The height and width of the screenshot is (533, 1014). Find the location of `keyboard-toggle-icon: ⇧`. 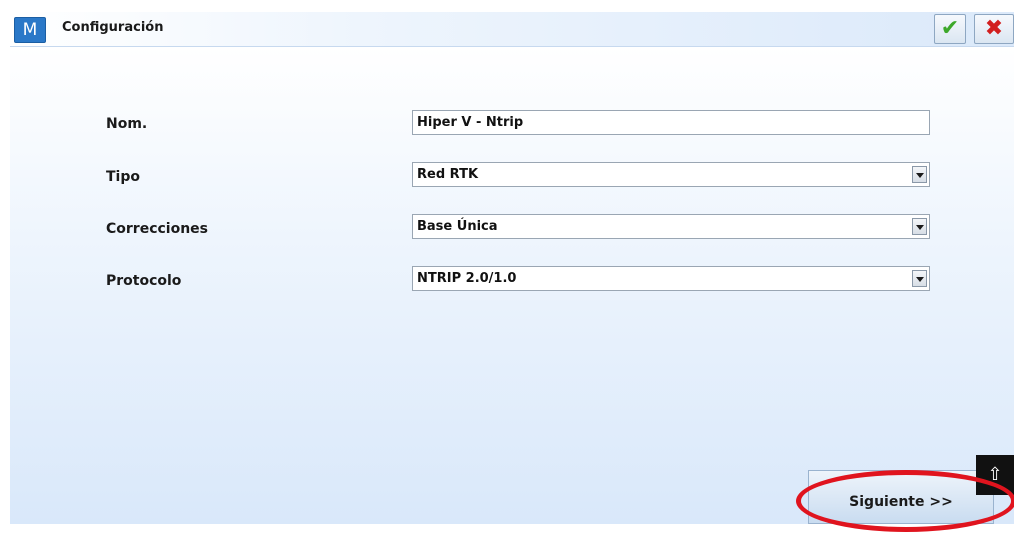

keyboard-toggle-icon: ⇧ is located at coordinates (995, 475).